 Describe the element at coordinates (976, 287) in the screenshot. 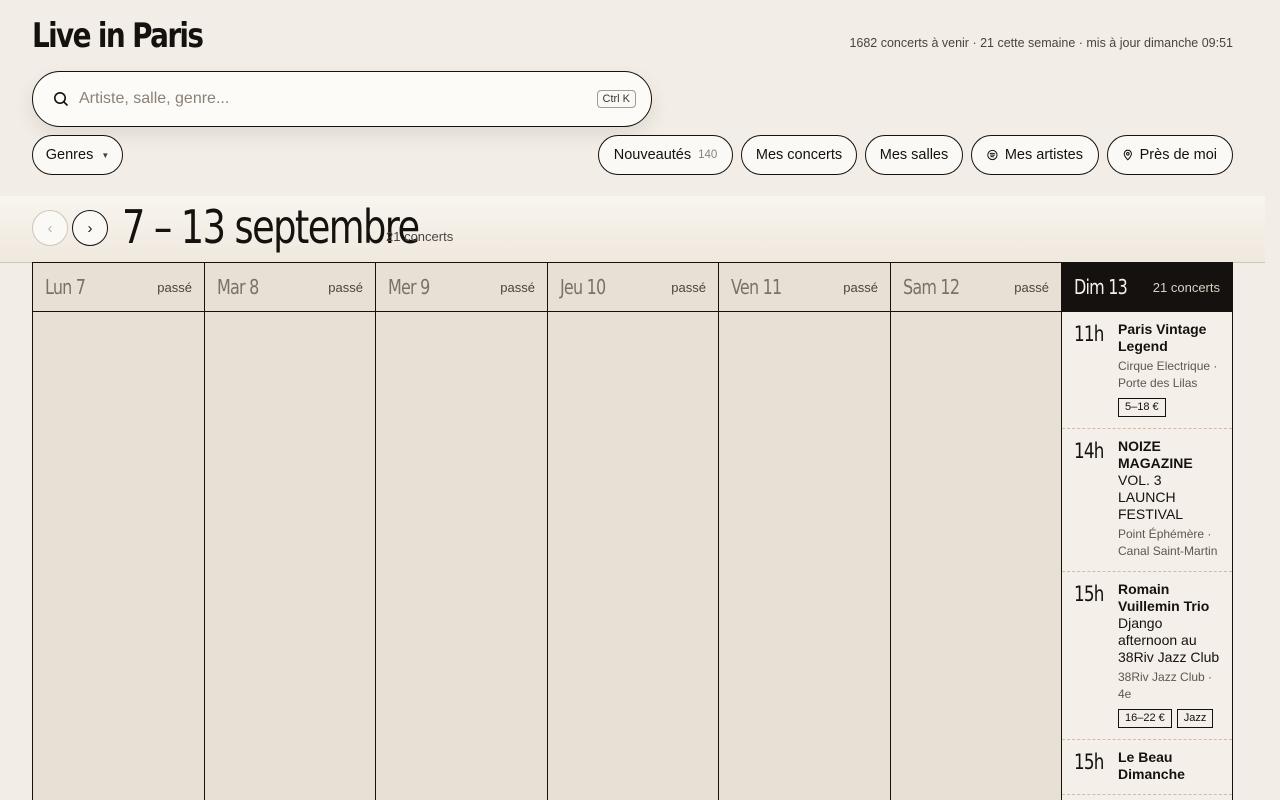

I see `day-header: Sam 12 passé` at that location.